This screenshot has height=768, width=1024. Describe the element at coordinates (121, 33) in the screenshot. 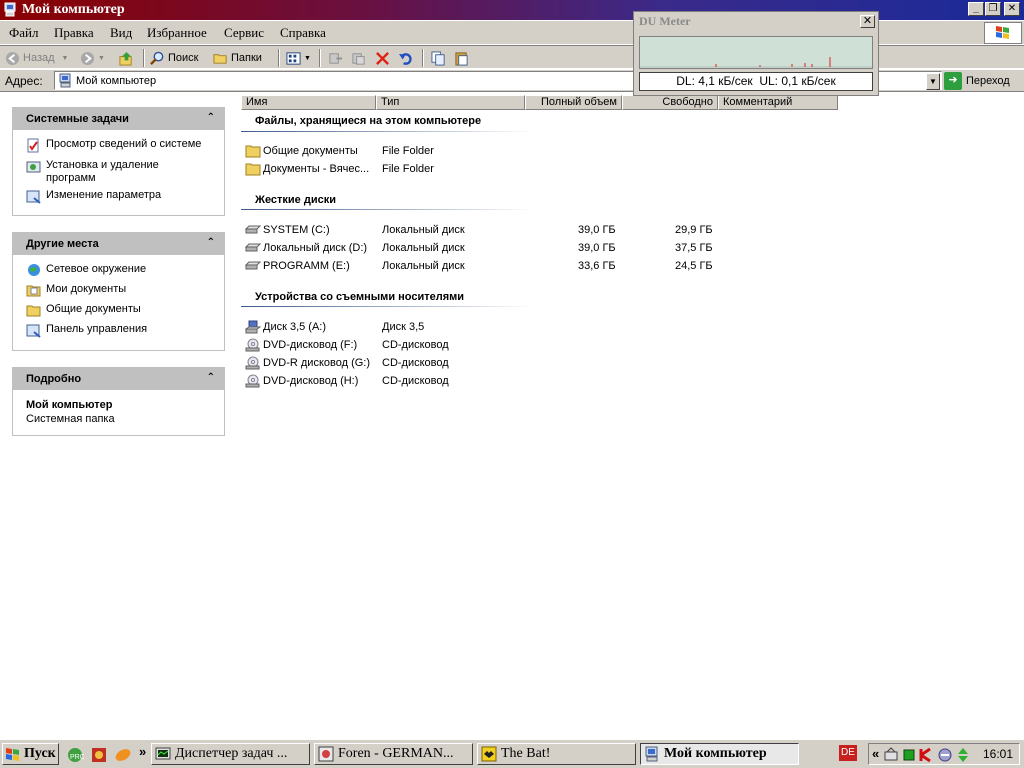

I see `menu-view: Вид` at that location.